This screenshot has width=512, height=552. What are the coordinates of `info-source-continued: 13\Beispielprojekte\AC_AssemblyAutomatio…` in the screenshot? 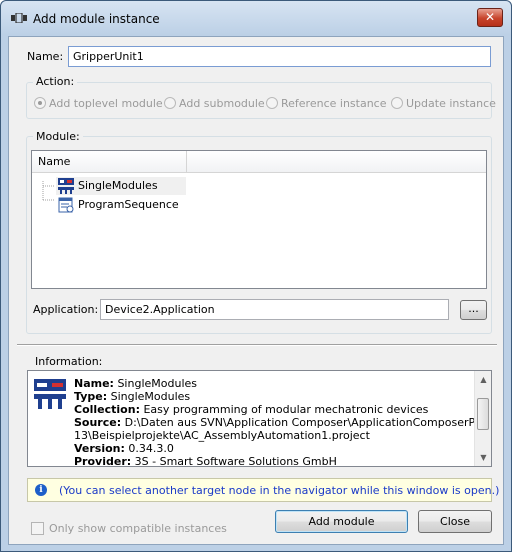 It's located at (222, 435).